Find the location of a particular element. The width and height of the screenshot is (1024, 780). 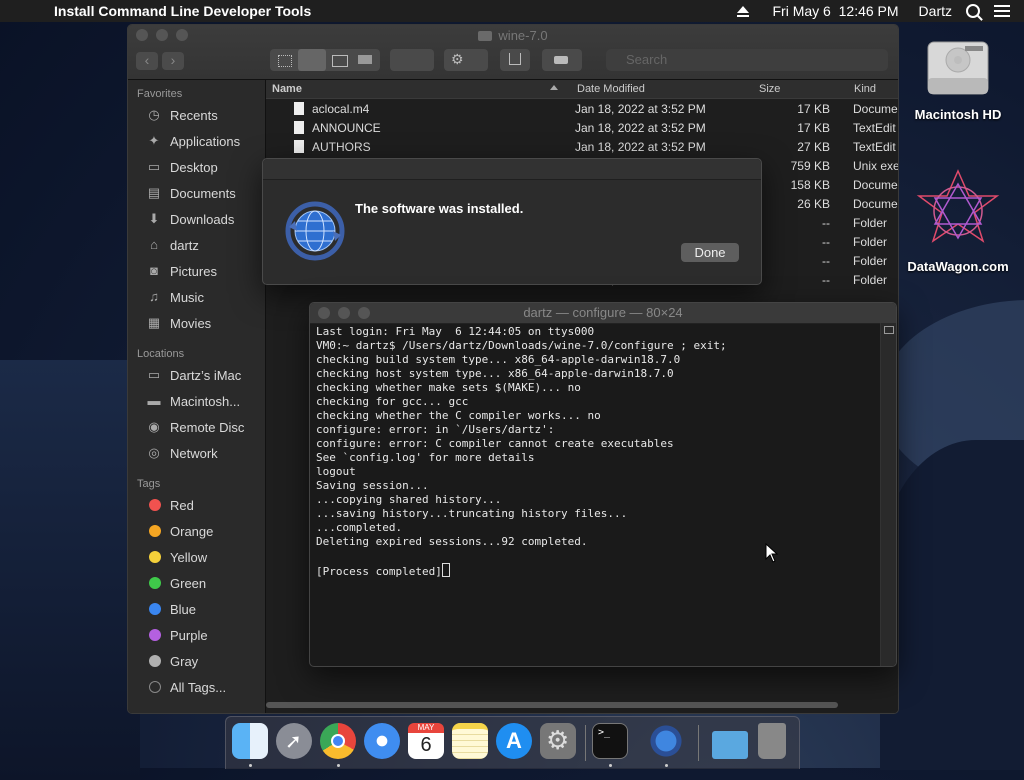

sidebar-tag-green: Green is located at coordinates (196, 583).